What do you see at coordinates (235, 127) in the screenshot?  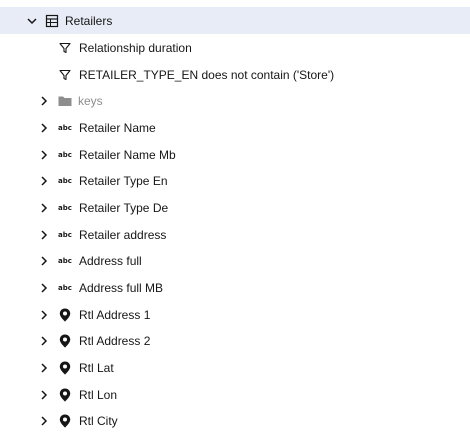 I see `field-item: abc Retailer Name` at bounding box center [235, 127].